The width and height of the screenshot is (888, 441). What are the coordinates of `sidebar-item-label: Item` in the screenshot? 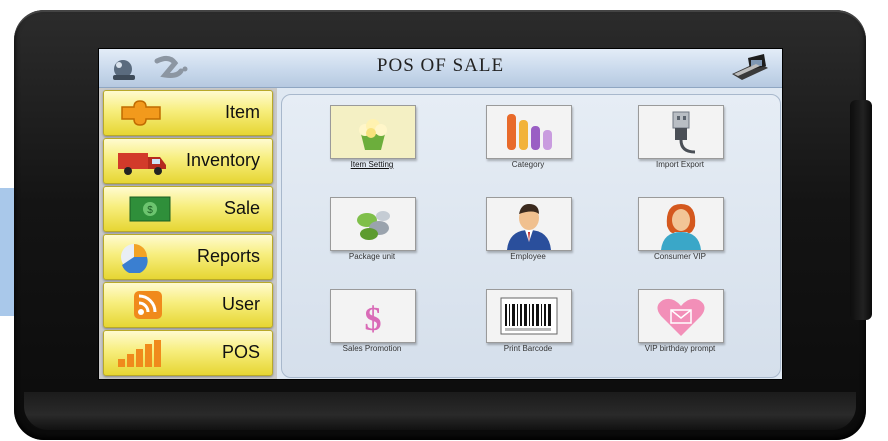 It's located at (242, 112).